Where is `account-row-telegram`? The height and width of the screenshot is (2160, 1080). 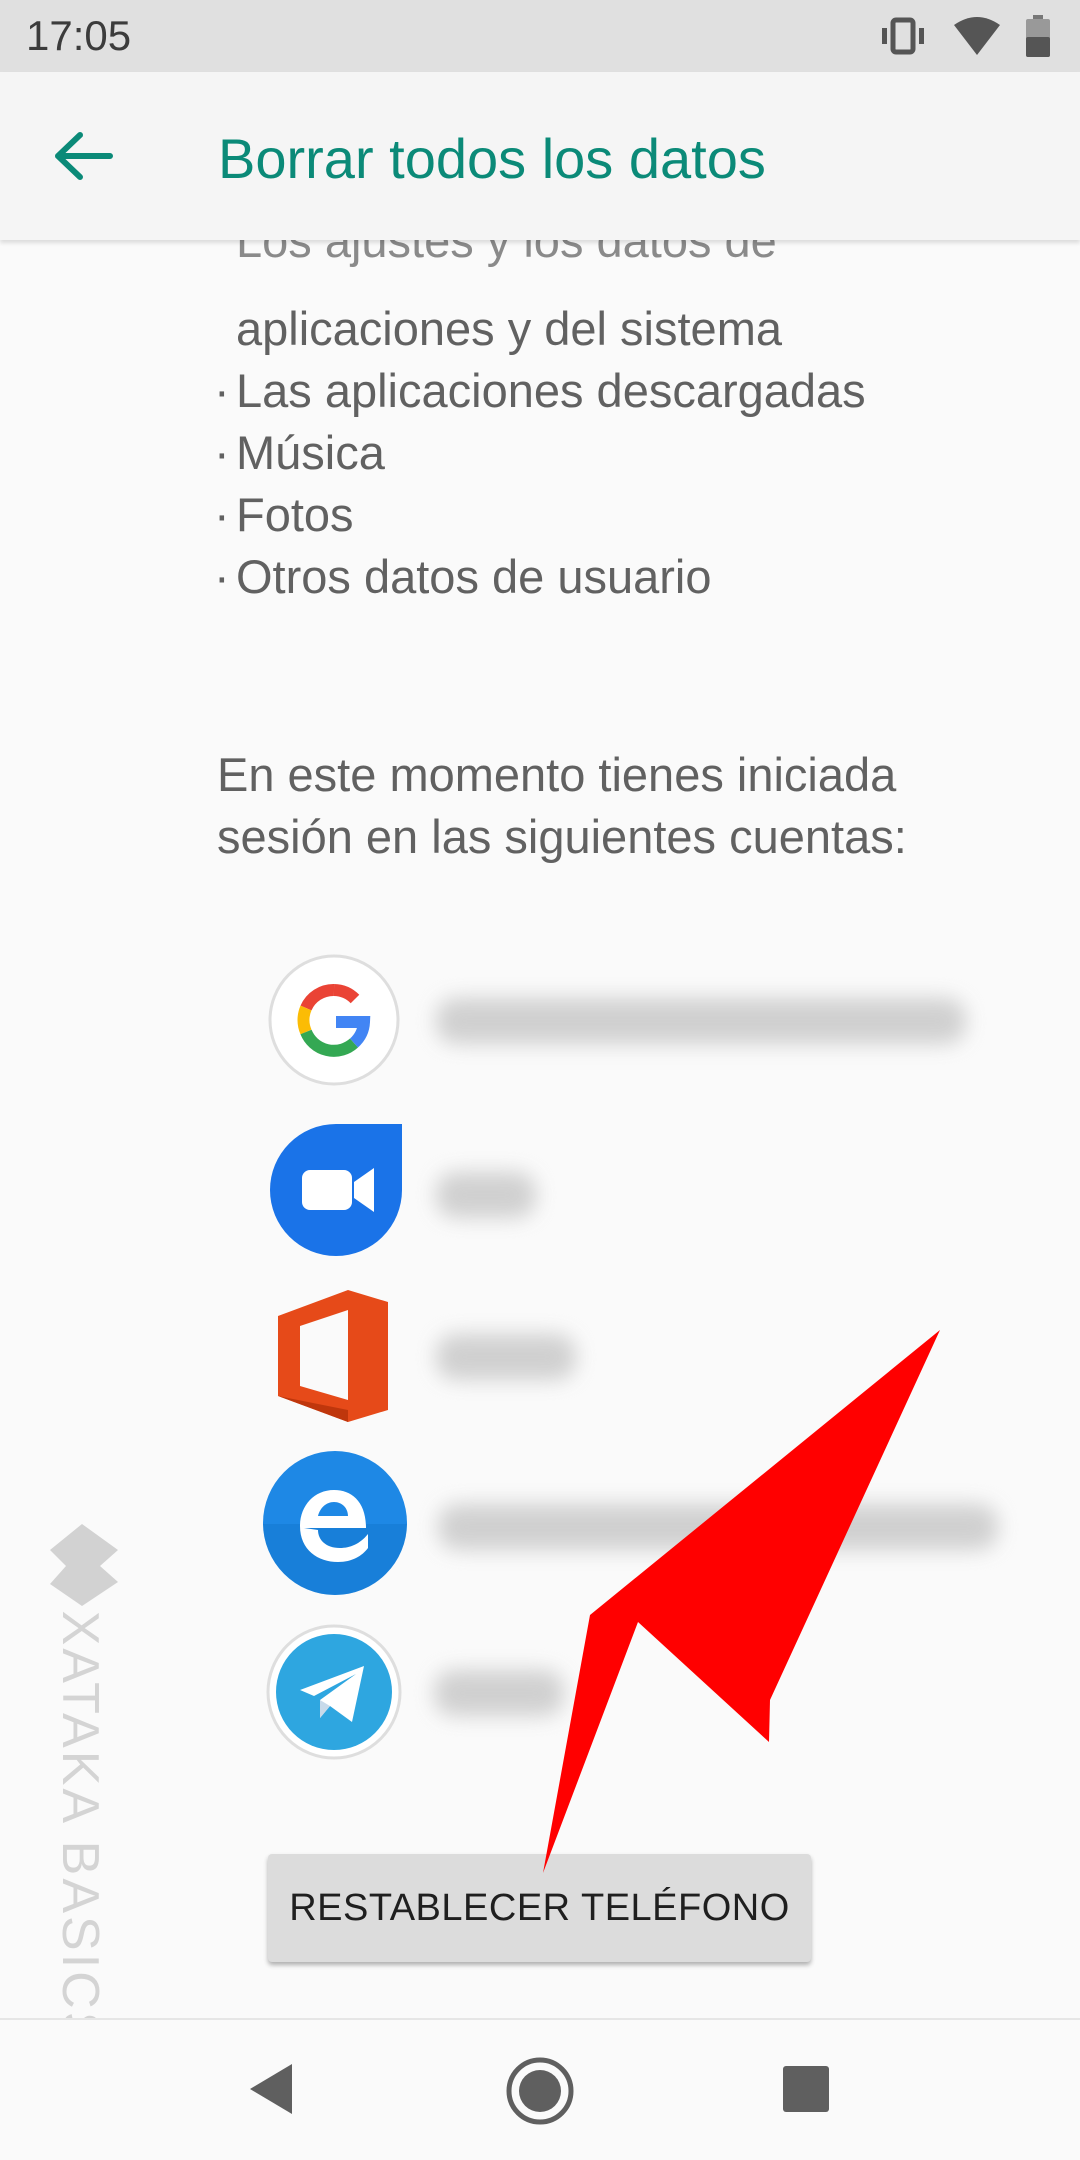
account-row-telegram is located at coordinates (415, 1694).